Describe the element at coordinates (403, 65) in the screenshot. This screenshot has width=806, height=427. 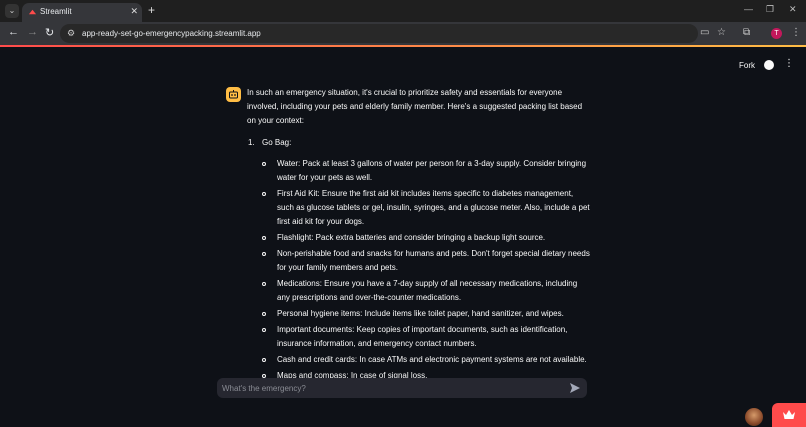
I see `app-header: Fork ⋮` at that location.